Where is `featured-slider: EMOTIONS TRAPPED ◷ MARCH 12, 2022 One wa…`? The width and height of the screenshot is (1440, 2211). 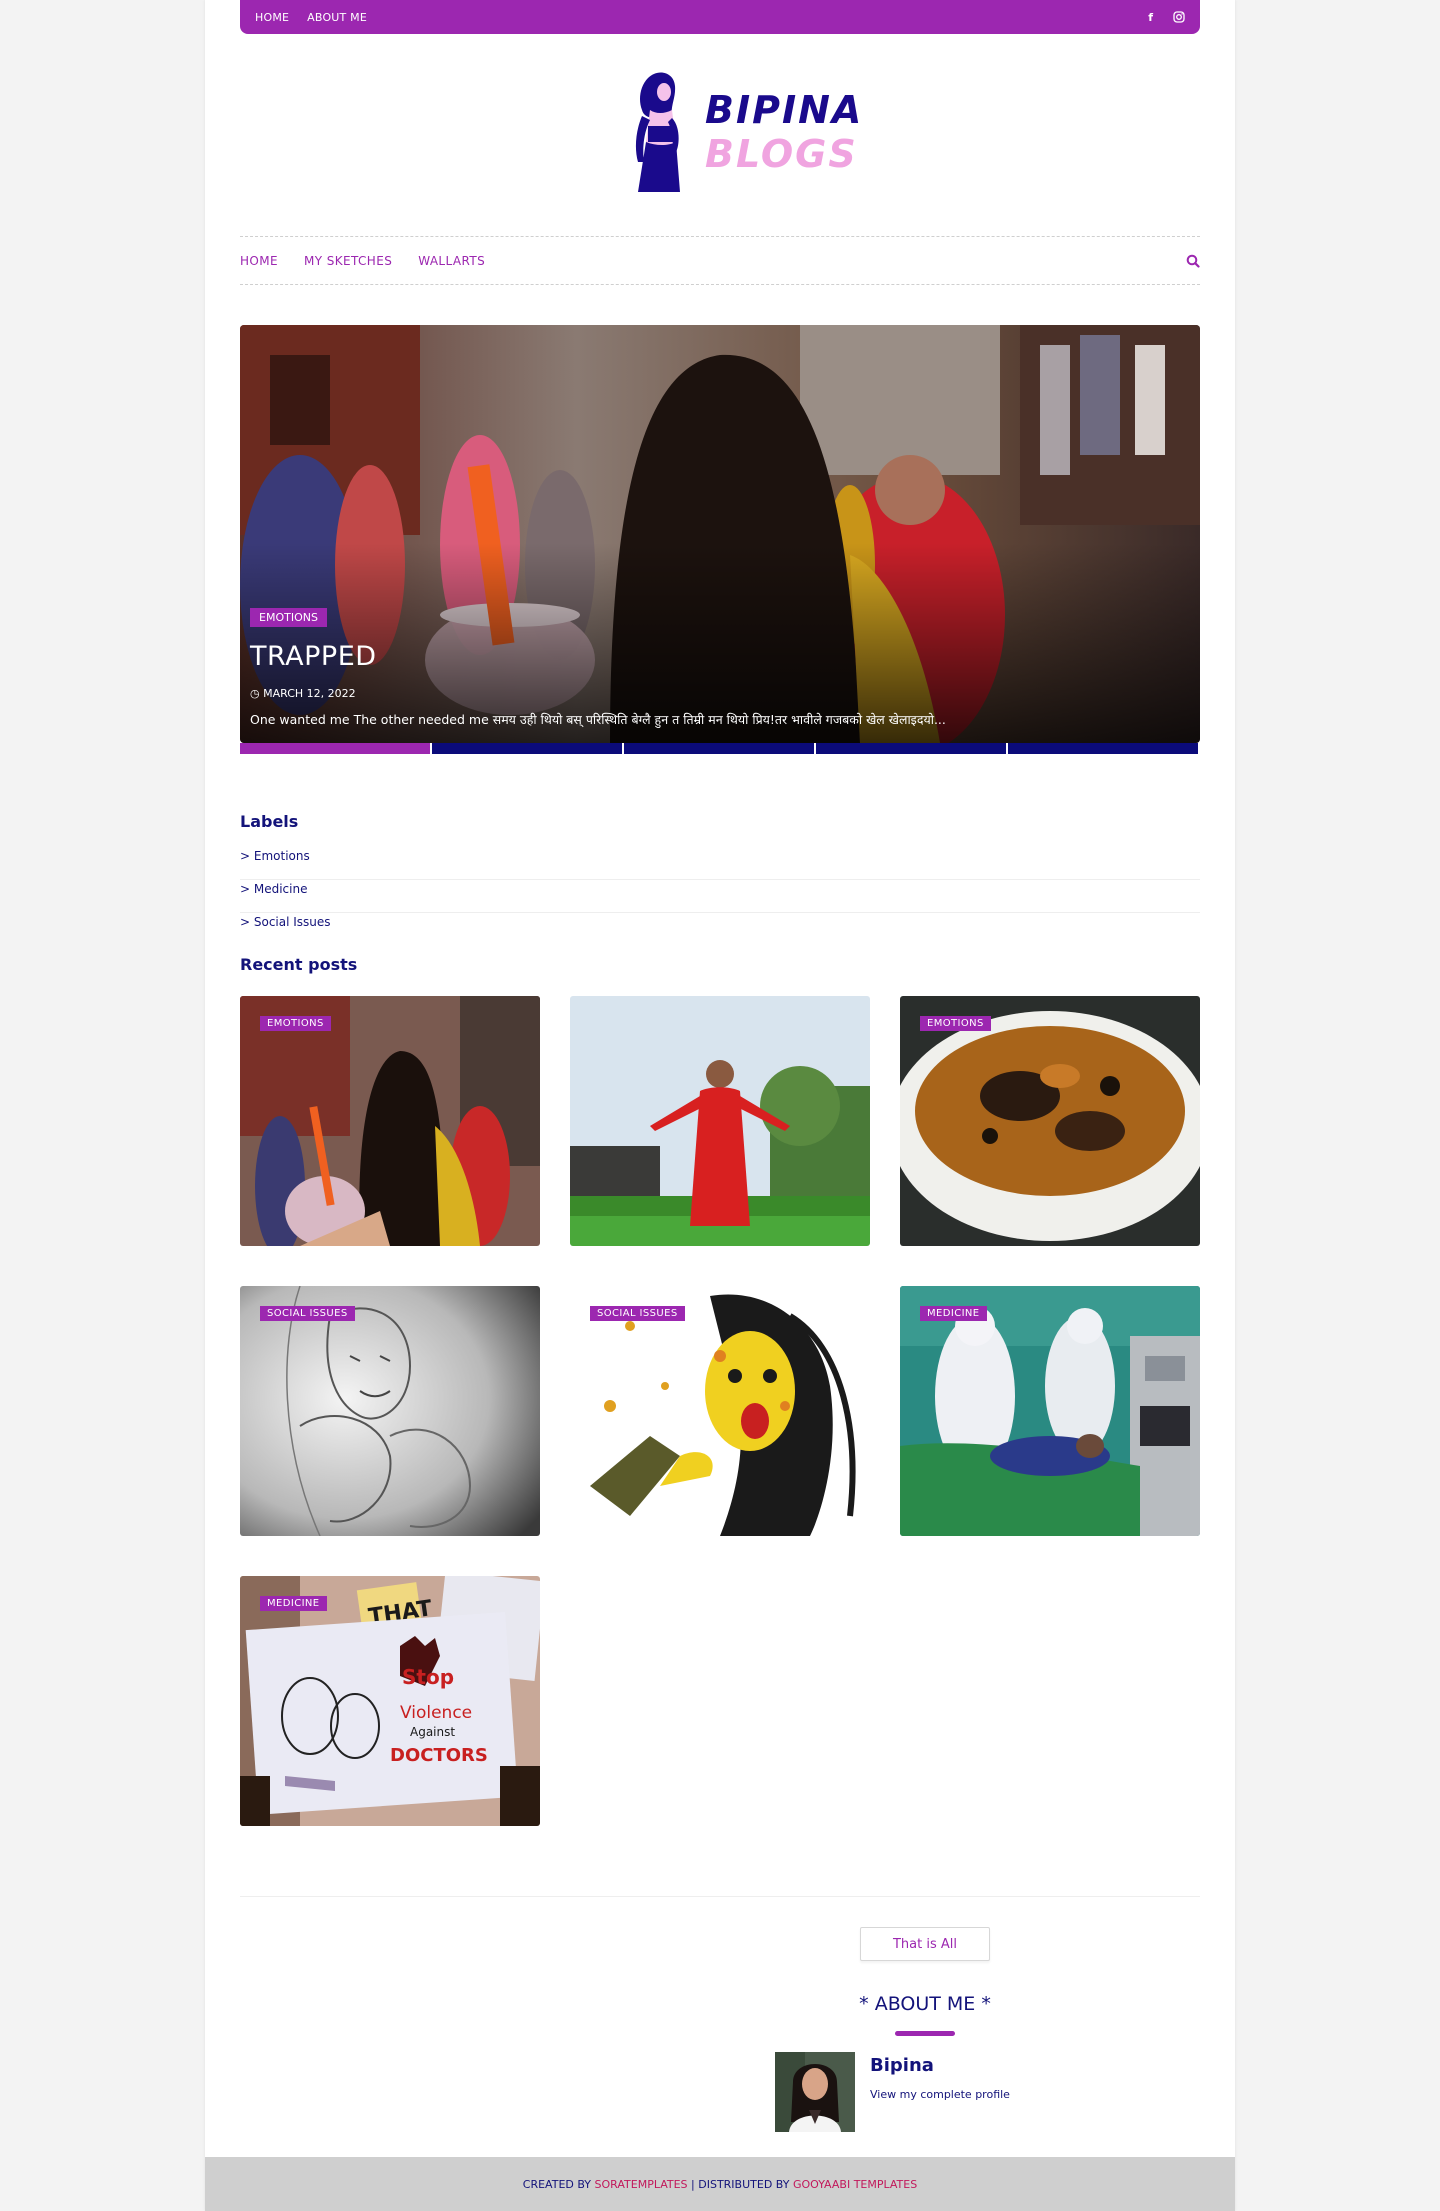 featured-slider: EMOTIONS TRAPPED ◷ MARCH 12, 2022 One wa… is located at coordinates (720, 534).